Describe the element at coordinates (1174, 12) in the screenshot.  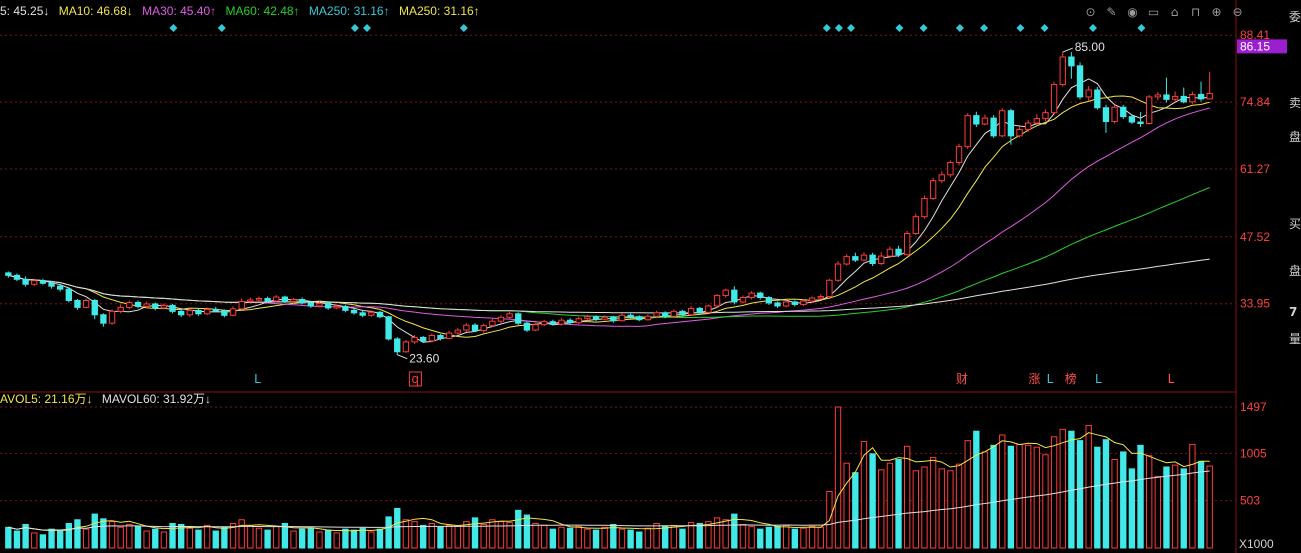
I see `stamp-icon: ⌂` at that location.